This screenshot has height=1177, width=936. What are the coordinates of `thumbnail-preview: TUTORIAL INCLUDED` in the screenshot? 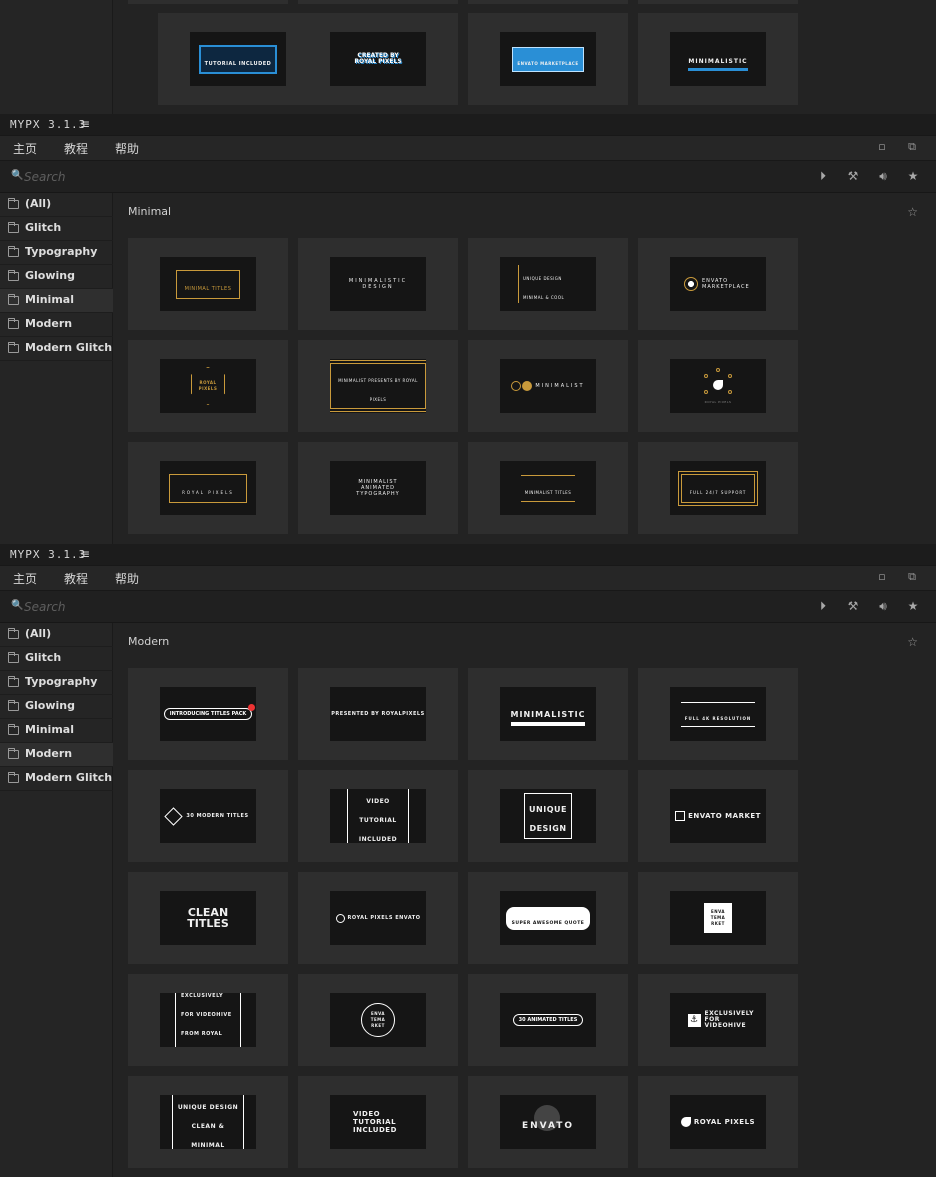 It's located at (238, 59).